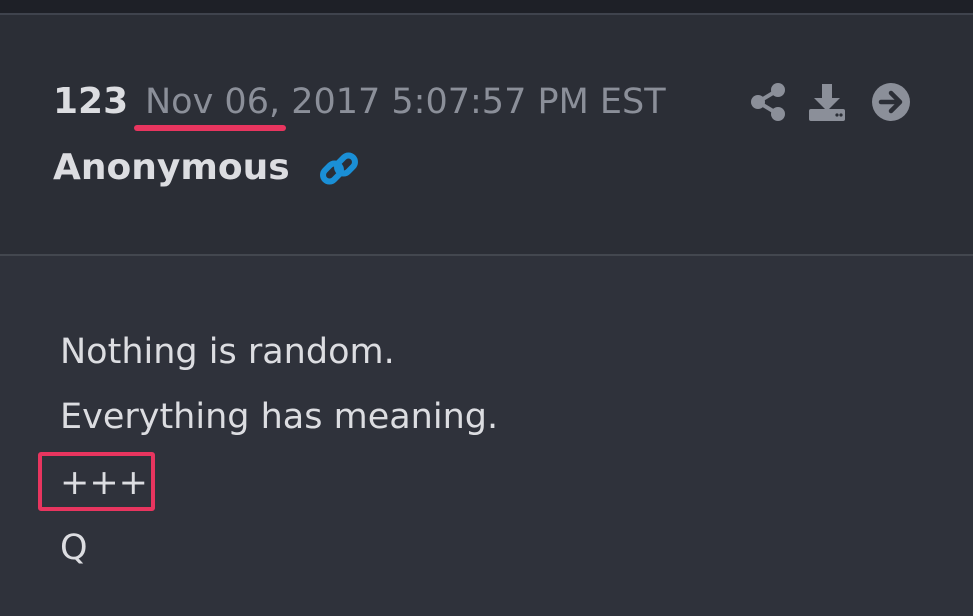  Describe the element at coordinates (279, 417) in the screenshot. I see `post-text-line: Everything has meaning.` at that location.